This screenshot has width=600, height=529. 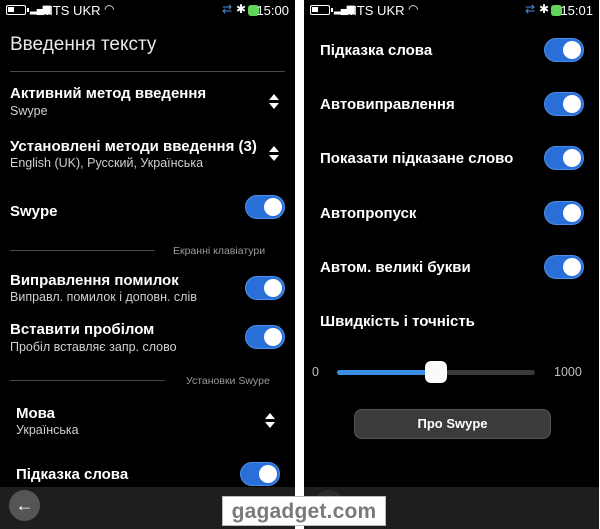 I want to click on installed-methods-label: Установлені методи введення (3), so click(x=133, y=146).